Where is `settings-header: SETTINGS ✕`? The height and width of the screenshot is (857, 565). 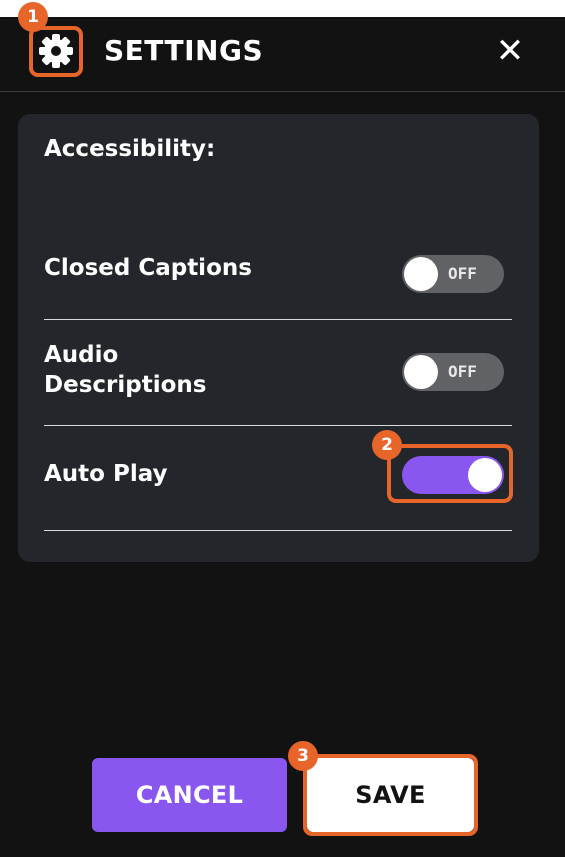 settings-header: SETTINGS ✕ is located at coordinates (282, 54).